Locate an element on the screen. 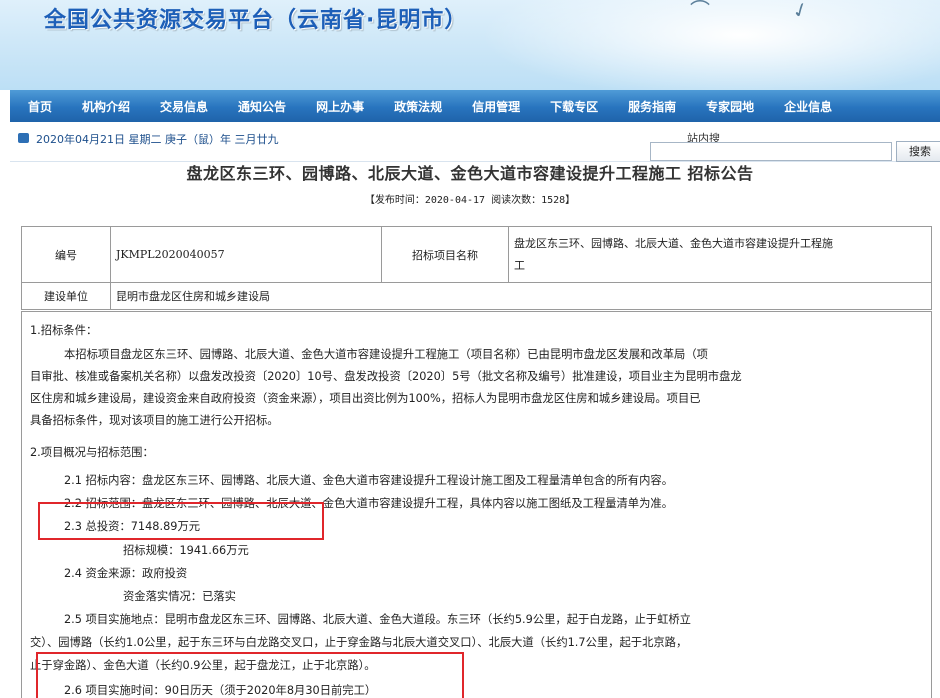 The image size is (940, 698). nav-item-home: 首页 is located at coordinates (40, 106).